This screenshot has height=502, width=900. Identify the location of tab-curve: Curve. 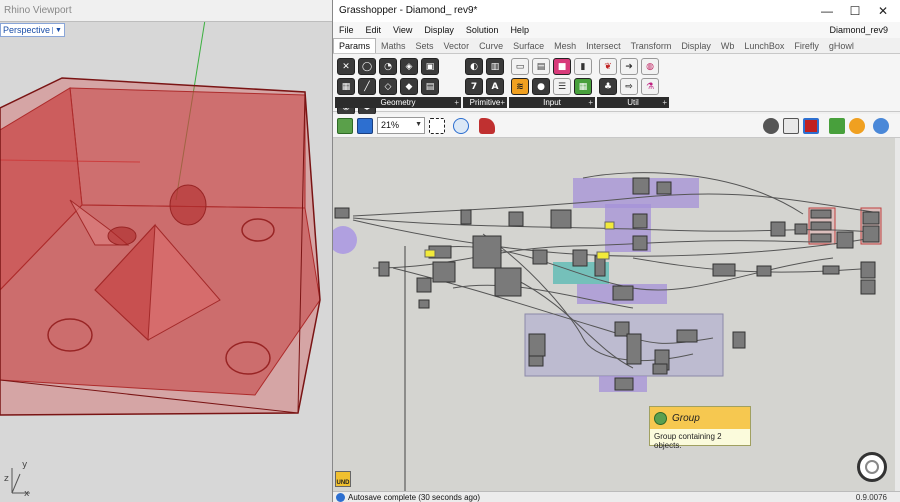
(491, 46).